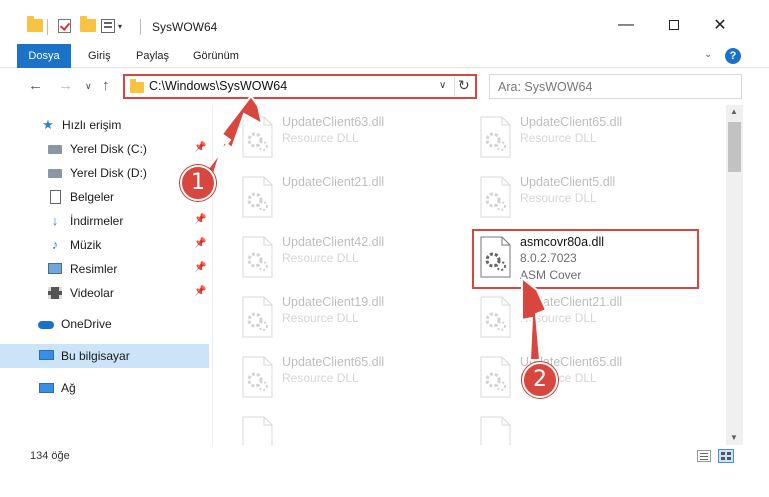 The image size is (769, 497). Describe the element at coordinates (384, 56) in the screenshot. I see `ribbon: Dosya Giriş Paylaş Görünüm ⌄ ?` at that location.